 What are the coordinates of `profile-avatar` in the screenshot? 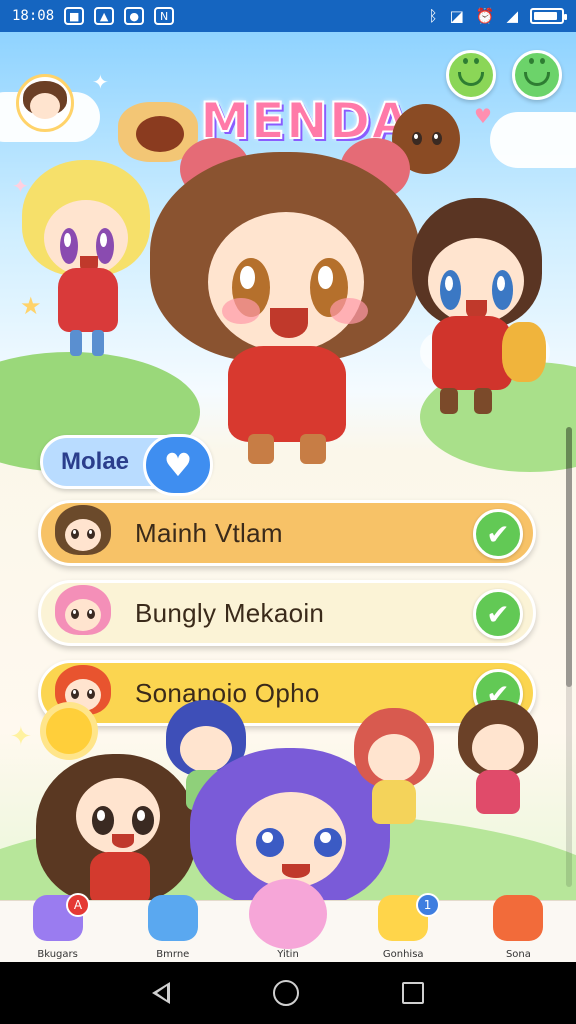 It's located at (45, 103).